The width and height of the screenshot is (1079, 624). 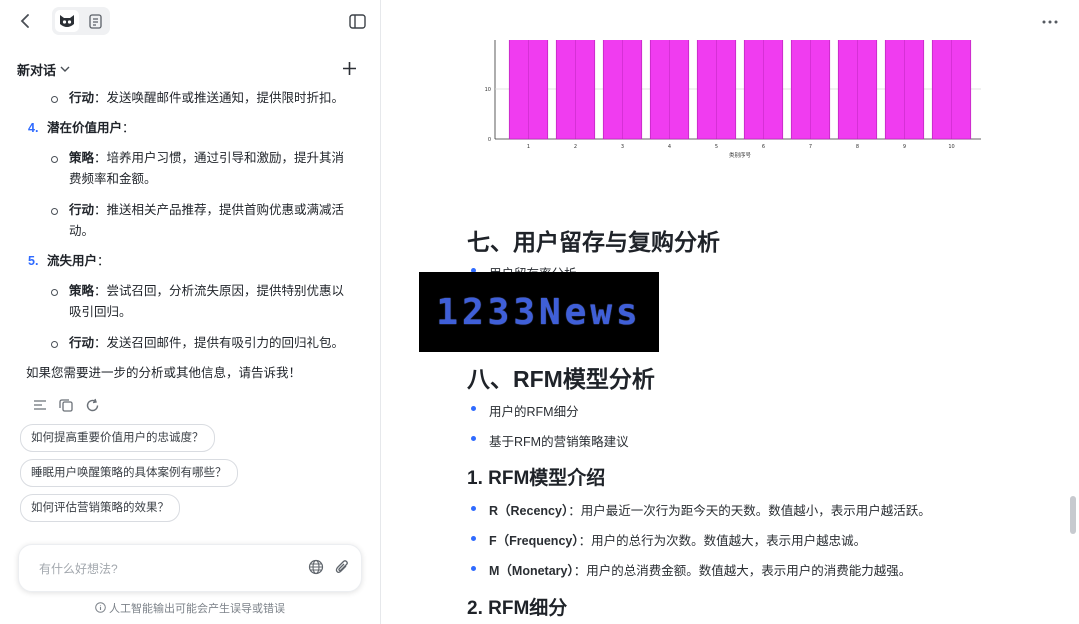 I want to click on globe-icon, so click(x=316, y=567).